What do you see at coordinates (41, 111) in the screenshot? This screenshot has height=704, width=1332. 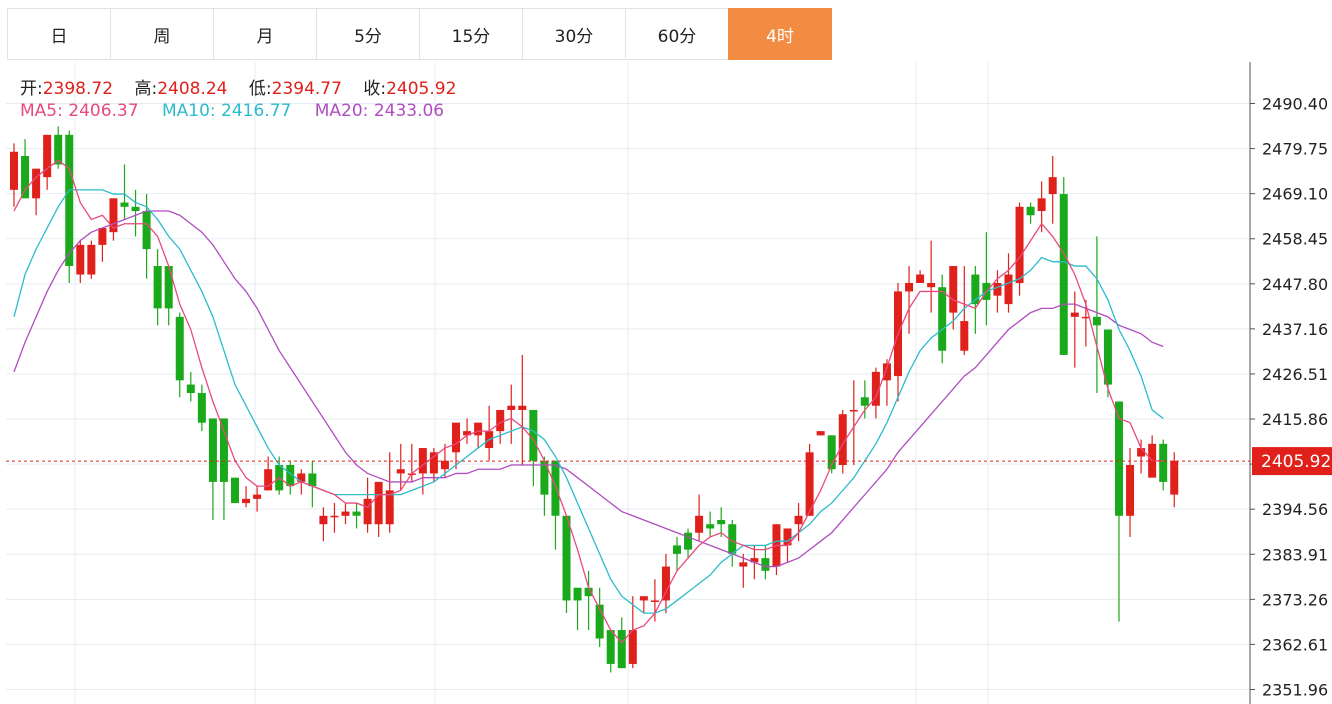 I see `ma5-label: MA5:` at bounding box center [41, 111].